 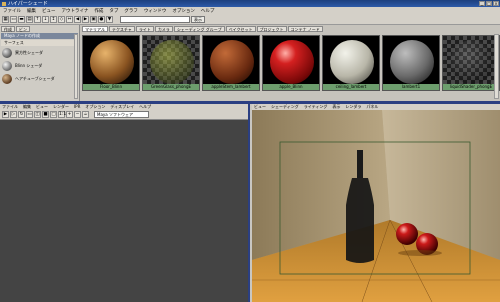 What do you see at coordinates (7, 66) in the screenshot?
I see `blinn-ball-icon` at bounding box center [7, 66].